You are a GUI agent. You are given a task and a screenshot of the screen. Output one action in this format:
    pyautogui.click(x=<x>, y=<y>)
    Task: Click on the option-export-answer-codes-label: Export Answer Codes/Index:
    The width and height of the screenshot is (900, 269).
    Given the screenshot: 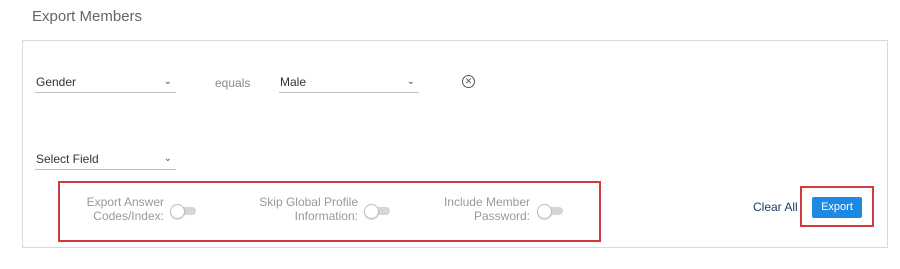 What is the action you would take?
    pyautogui.click(x=125, y=209)
    